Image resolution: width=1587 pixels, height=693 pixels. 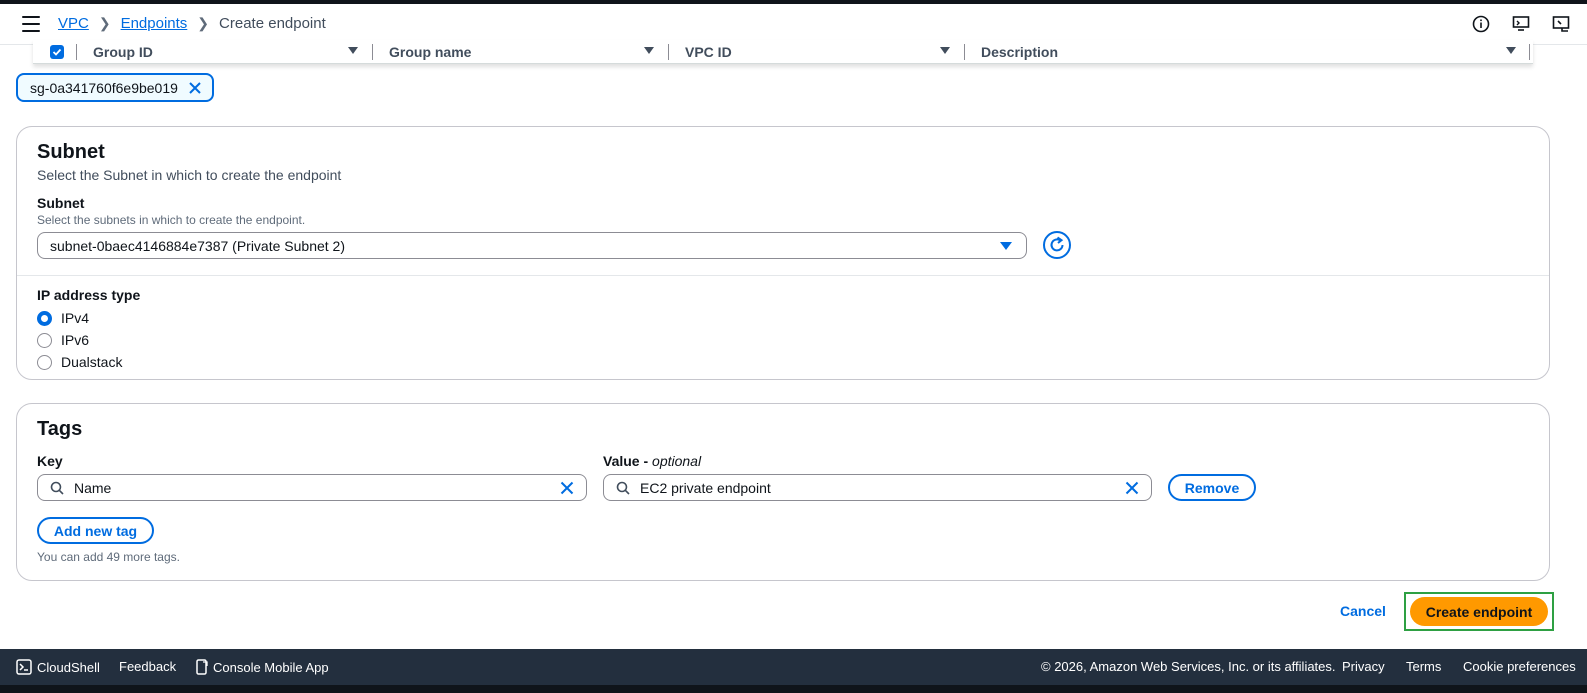 What do you see at coordinates (1212, 487) in the screenshot?
I see `remove-tag-button: Remove` at bounding box center [1212, 487].